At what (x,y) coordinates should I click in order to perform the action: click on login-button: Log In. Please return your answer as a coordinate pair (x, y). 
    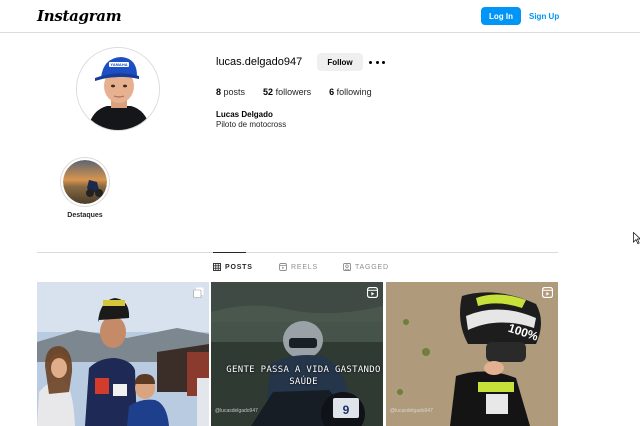
    Looking at the image, I should click on (501, 16).